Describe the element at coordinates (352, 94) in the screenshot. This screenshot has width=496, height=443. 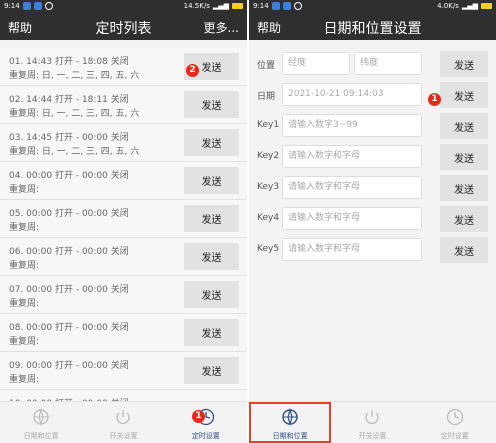
I see `date-input: 2021-10-21 09:14:03` at that location.